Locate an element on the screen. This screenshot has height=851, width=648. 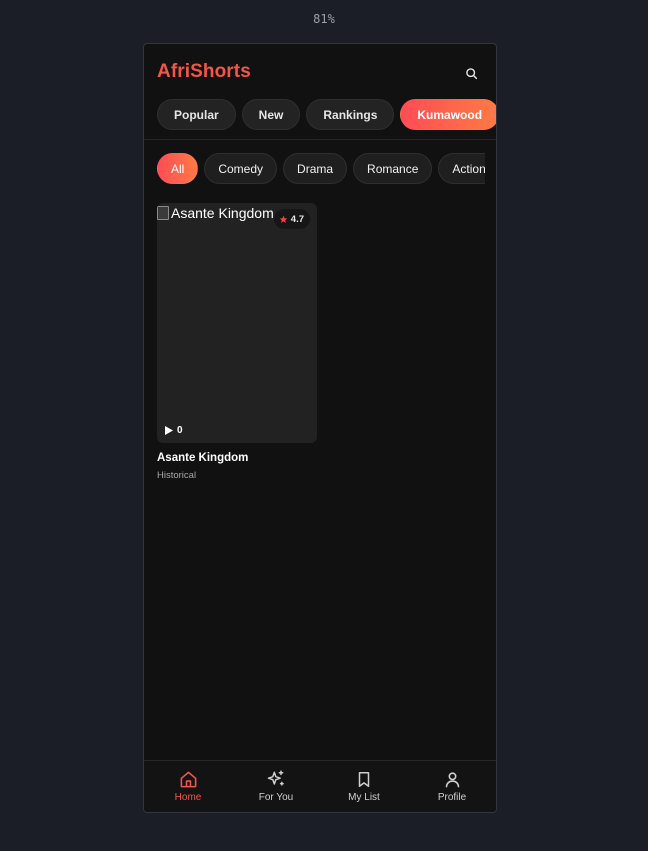
app-header: AfriShorts Popular New Rankings Kumawood is located at coordinates (320, 92).